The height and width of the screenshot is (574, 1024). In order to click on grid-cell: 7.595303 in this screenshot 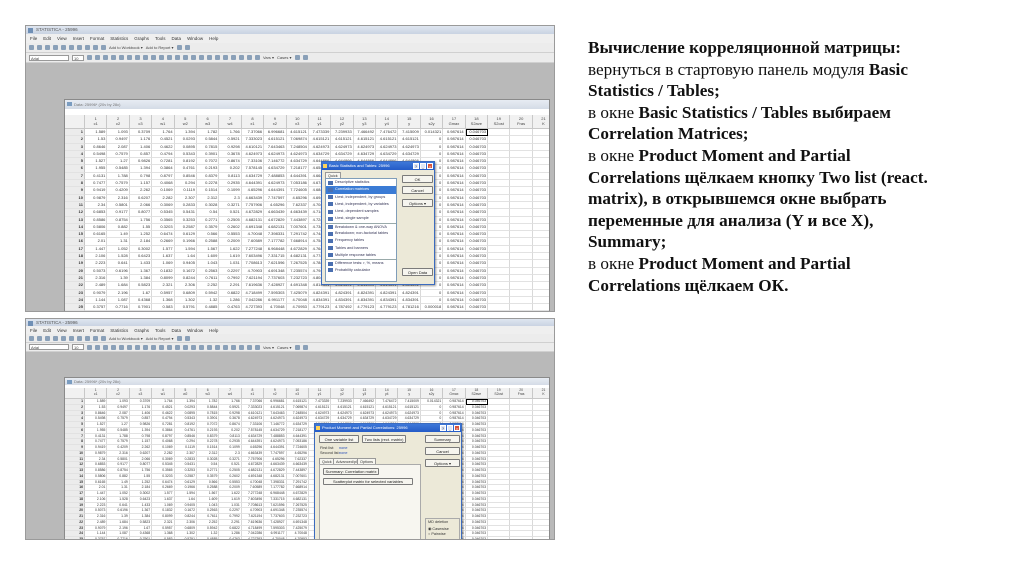, I will do `click(275, 293)`.